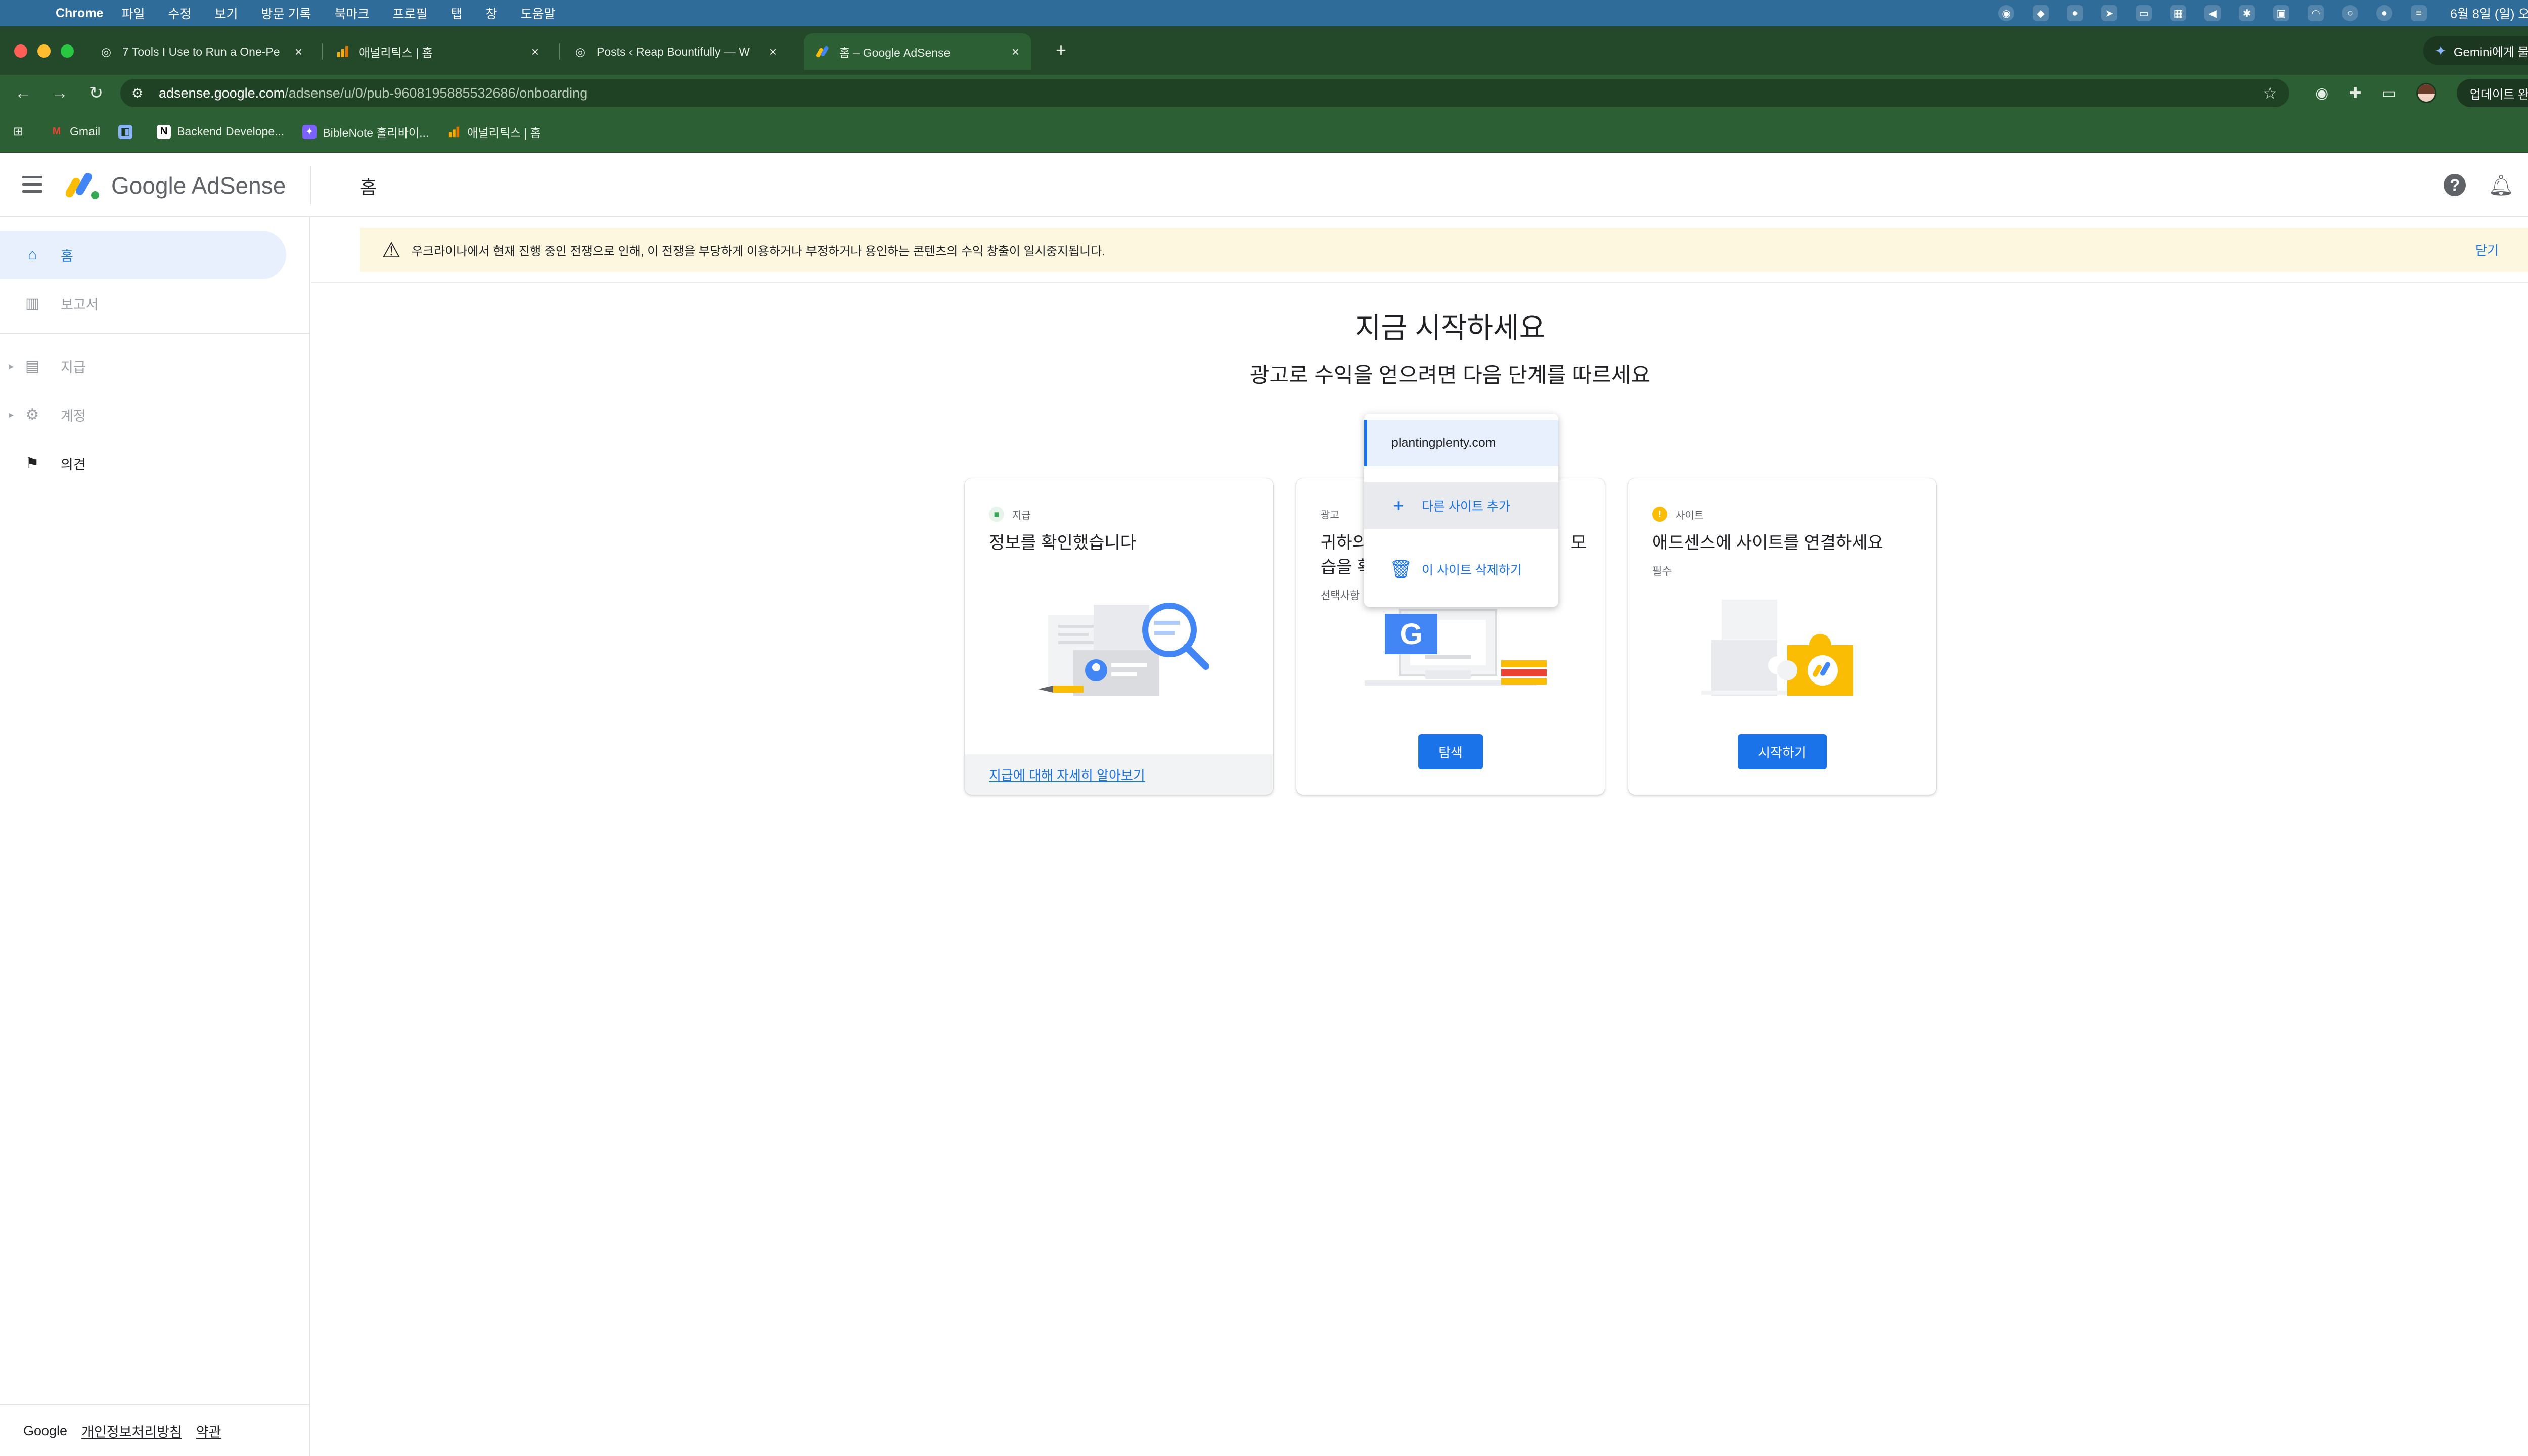 Image resolution: width=2528 pixels, height=1456 pixels. I want to click on bookmark-gmail: M Gmail, so click(75, 132).